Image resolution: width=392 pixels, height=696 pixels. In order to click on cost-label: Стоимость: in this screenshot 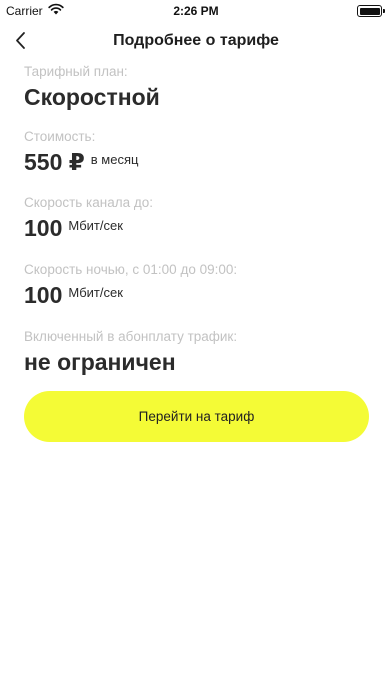, I will do `click(60, 136)`.